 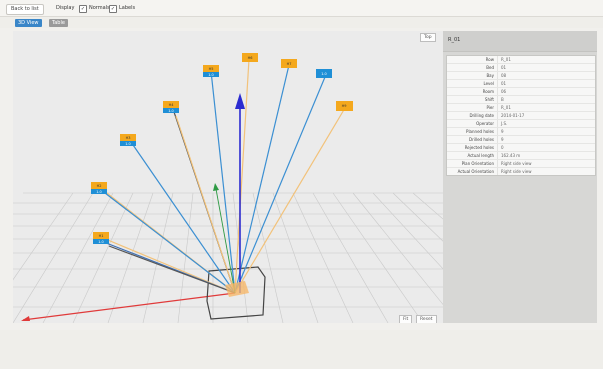 What do you see at coordinates (520, 41) in the screenshot?
I see `properties-header: R_01` at bounding box center [520, 41].